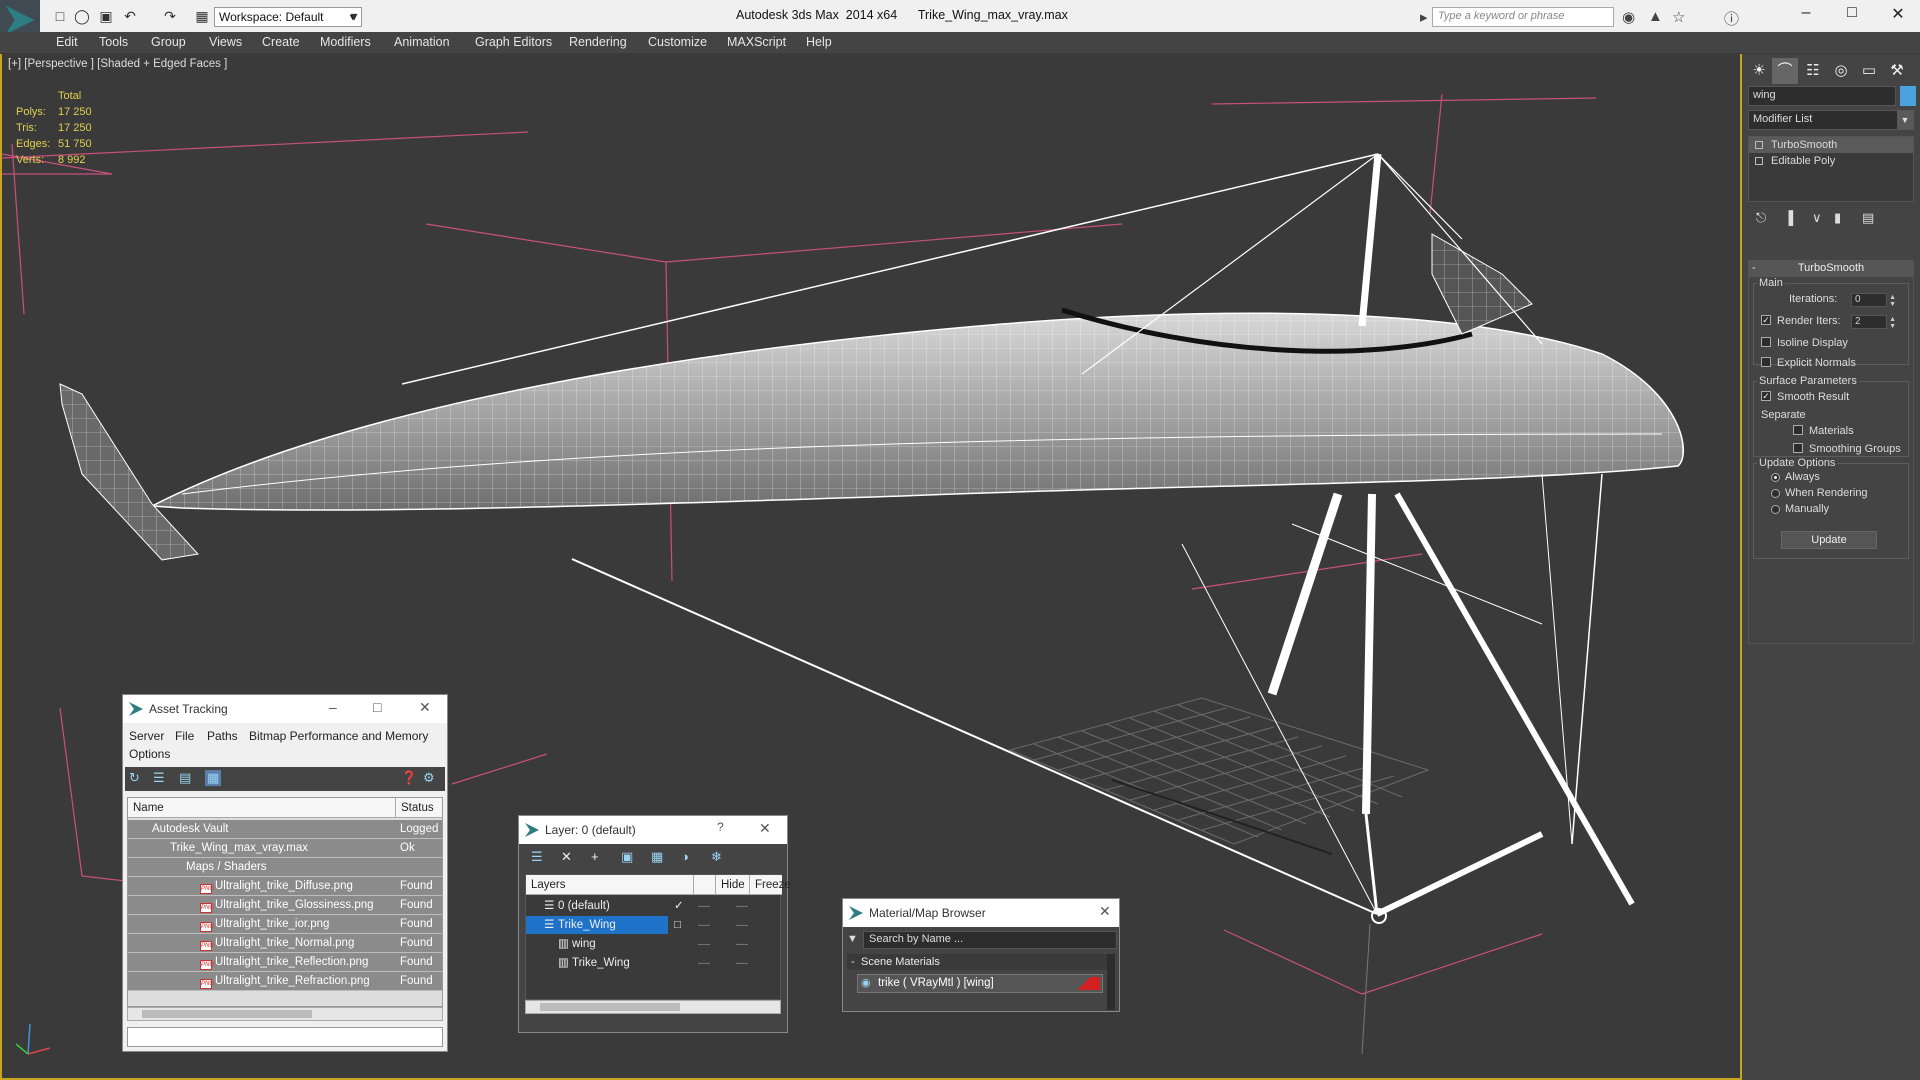 This screenshot has width=1920, height=1080. I want to click on quick-access-dropdown-icon: ▾, so click(354, 17).